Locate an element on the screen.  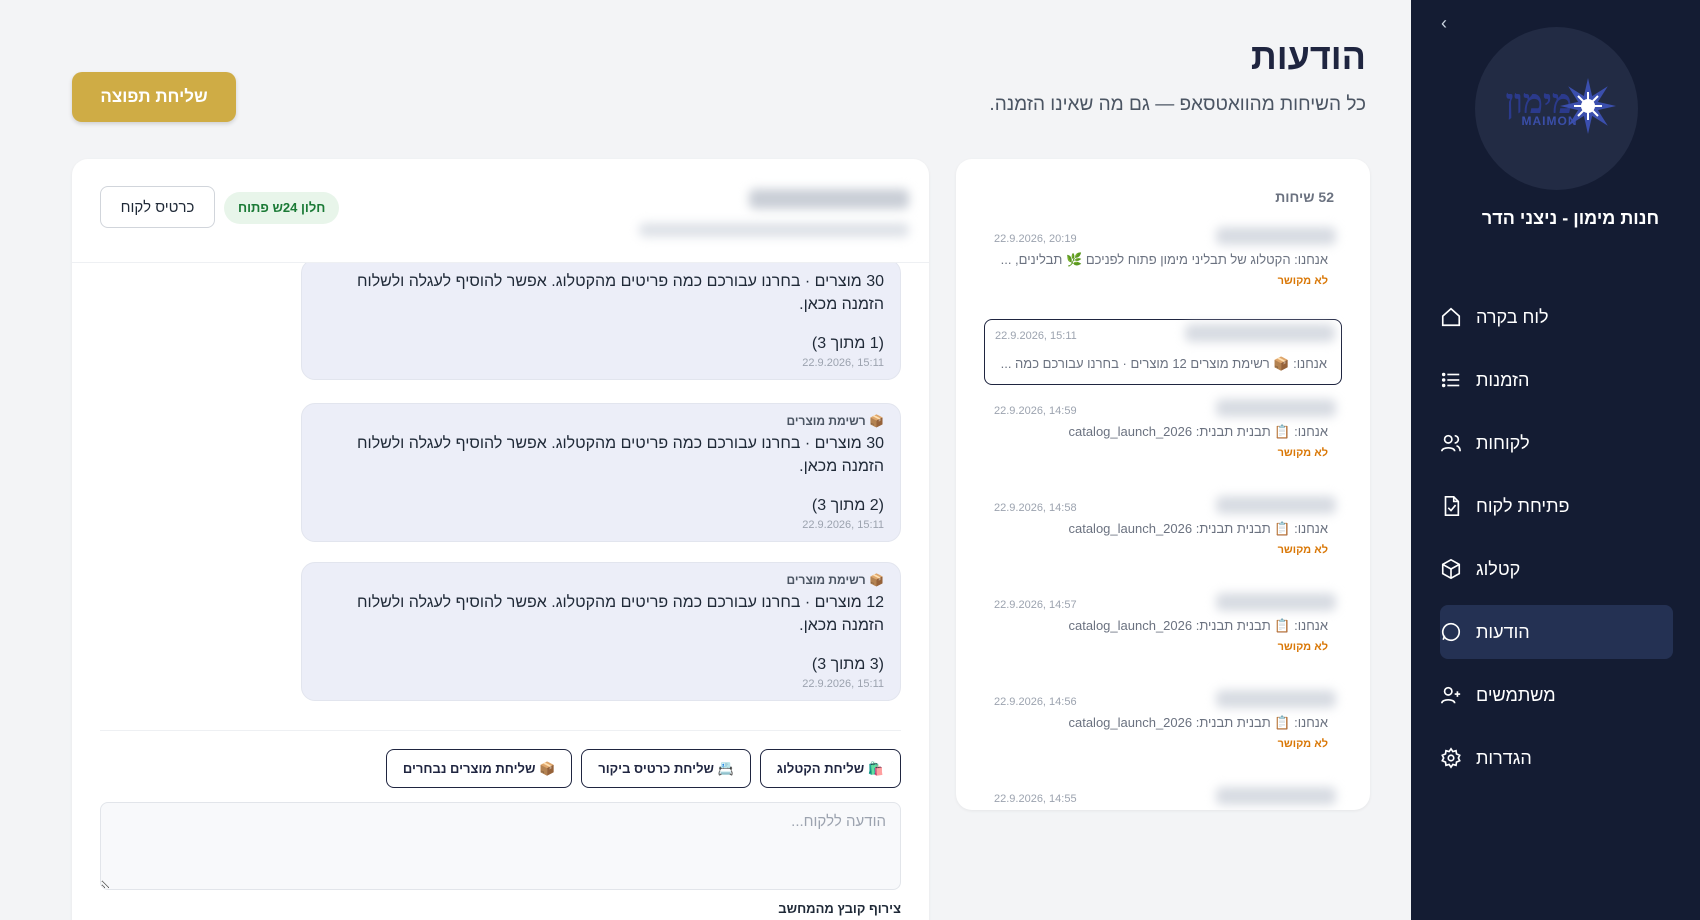
send-selected-products-button: 📦 שליחת מוצרים נבחרים is located at coordinates (479, 768).